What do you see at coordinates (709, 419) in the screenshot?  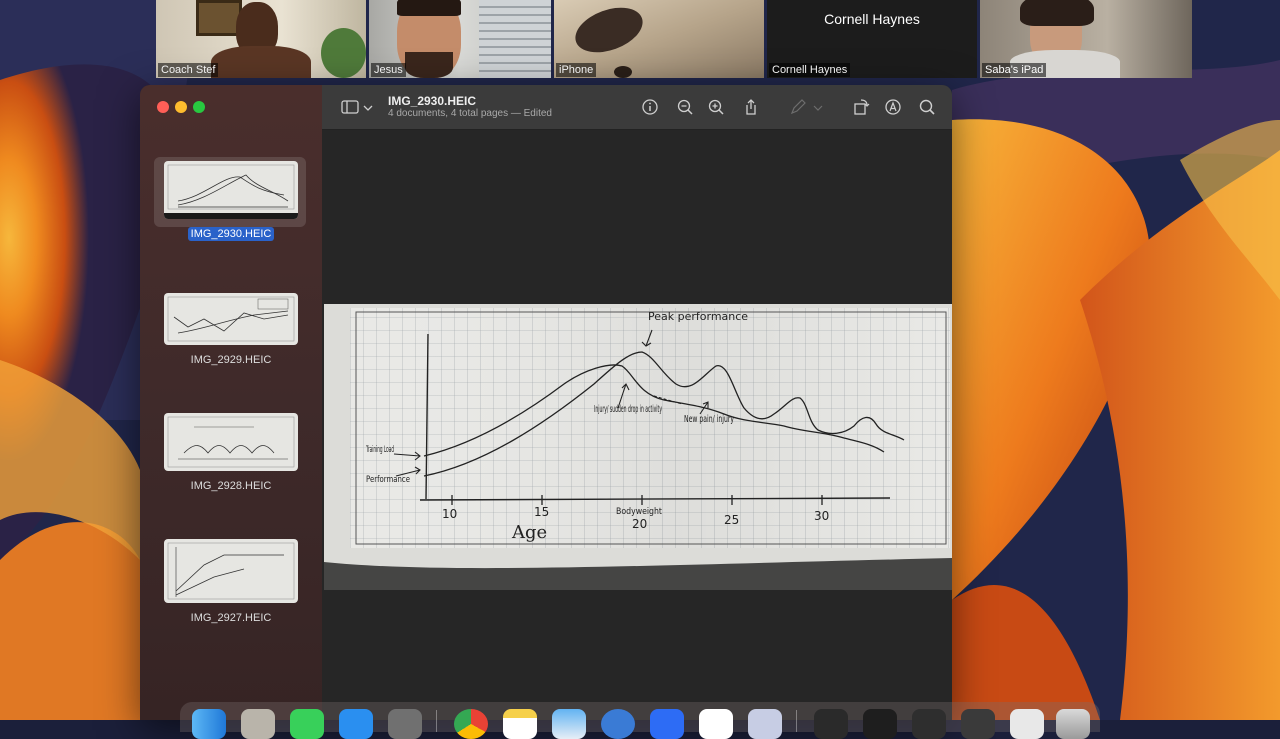 I see `annotation-new-pain: New pain/ injury` at bounding box center [709, 419].